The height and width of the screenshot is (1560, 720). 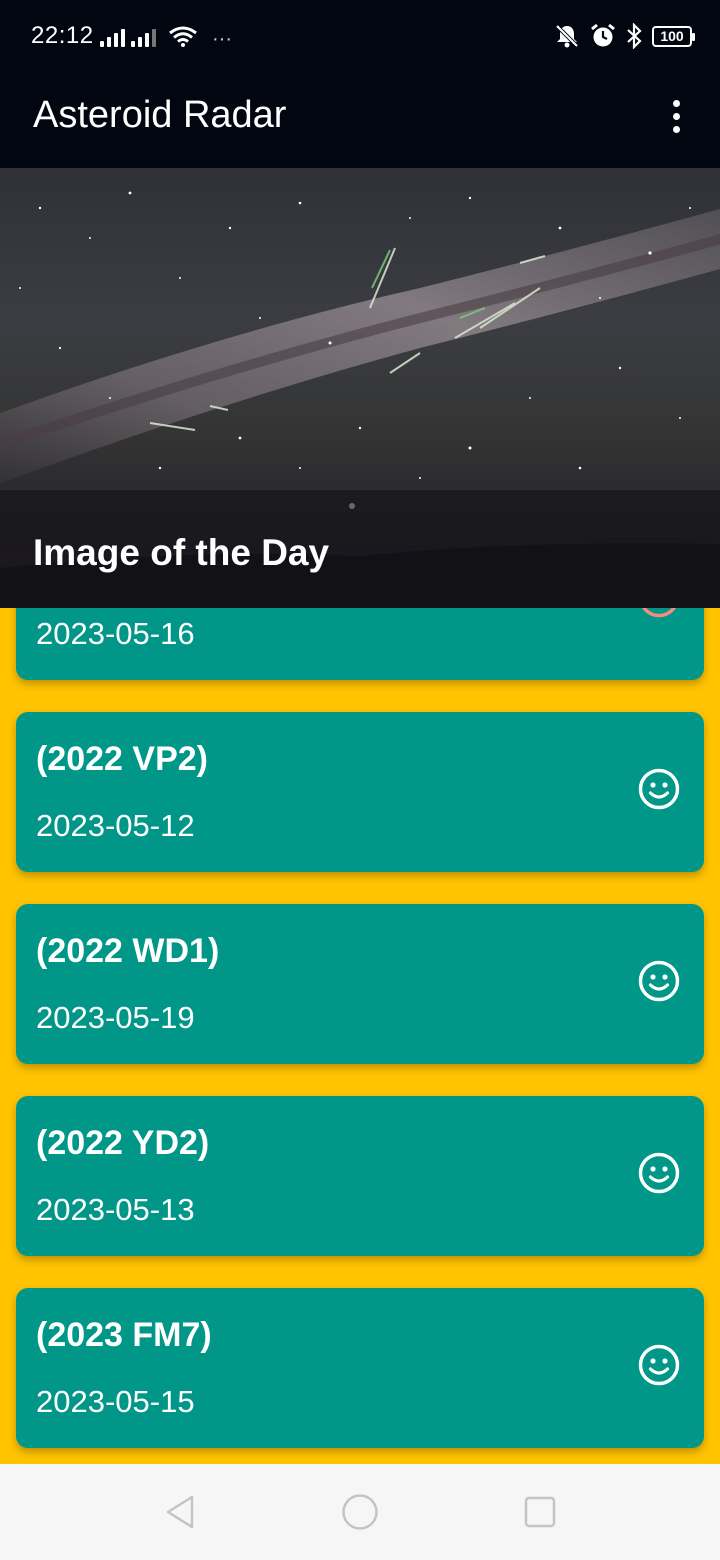 I want to click on asteroid-date: 2023-05-19, so click(x=115, y=1017).